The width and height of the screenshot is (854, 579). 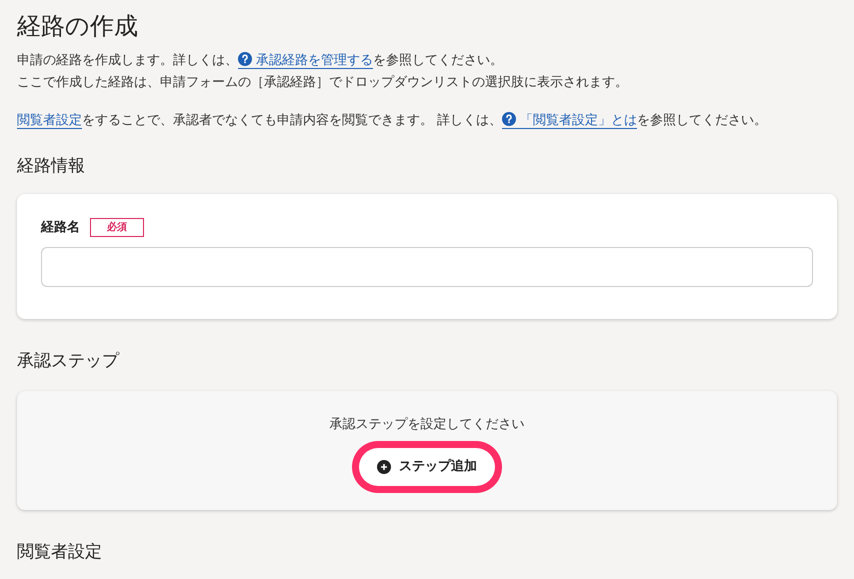 I want to click on add-step-button: ステップ追加, so click(x=427, y=467).